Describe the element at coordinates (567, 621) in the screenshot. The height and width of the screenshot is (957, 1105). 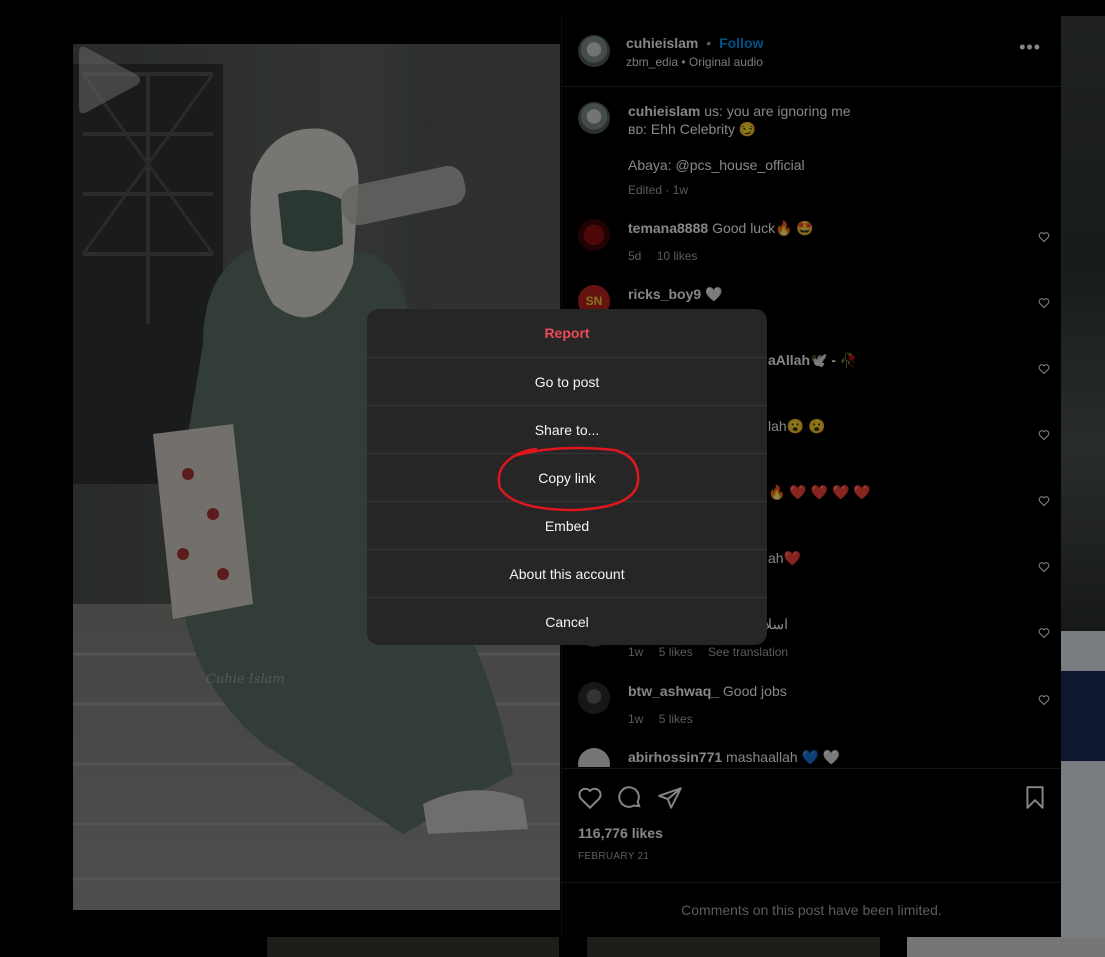
I see `cancel-button: Cancel` at that location.